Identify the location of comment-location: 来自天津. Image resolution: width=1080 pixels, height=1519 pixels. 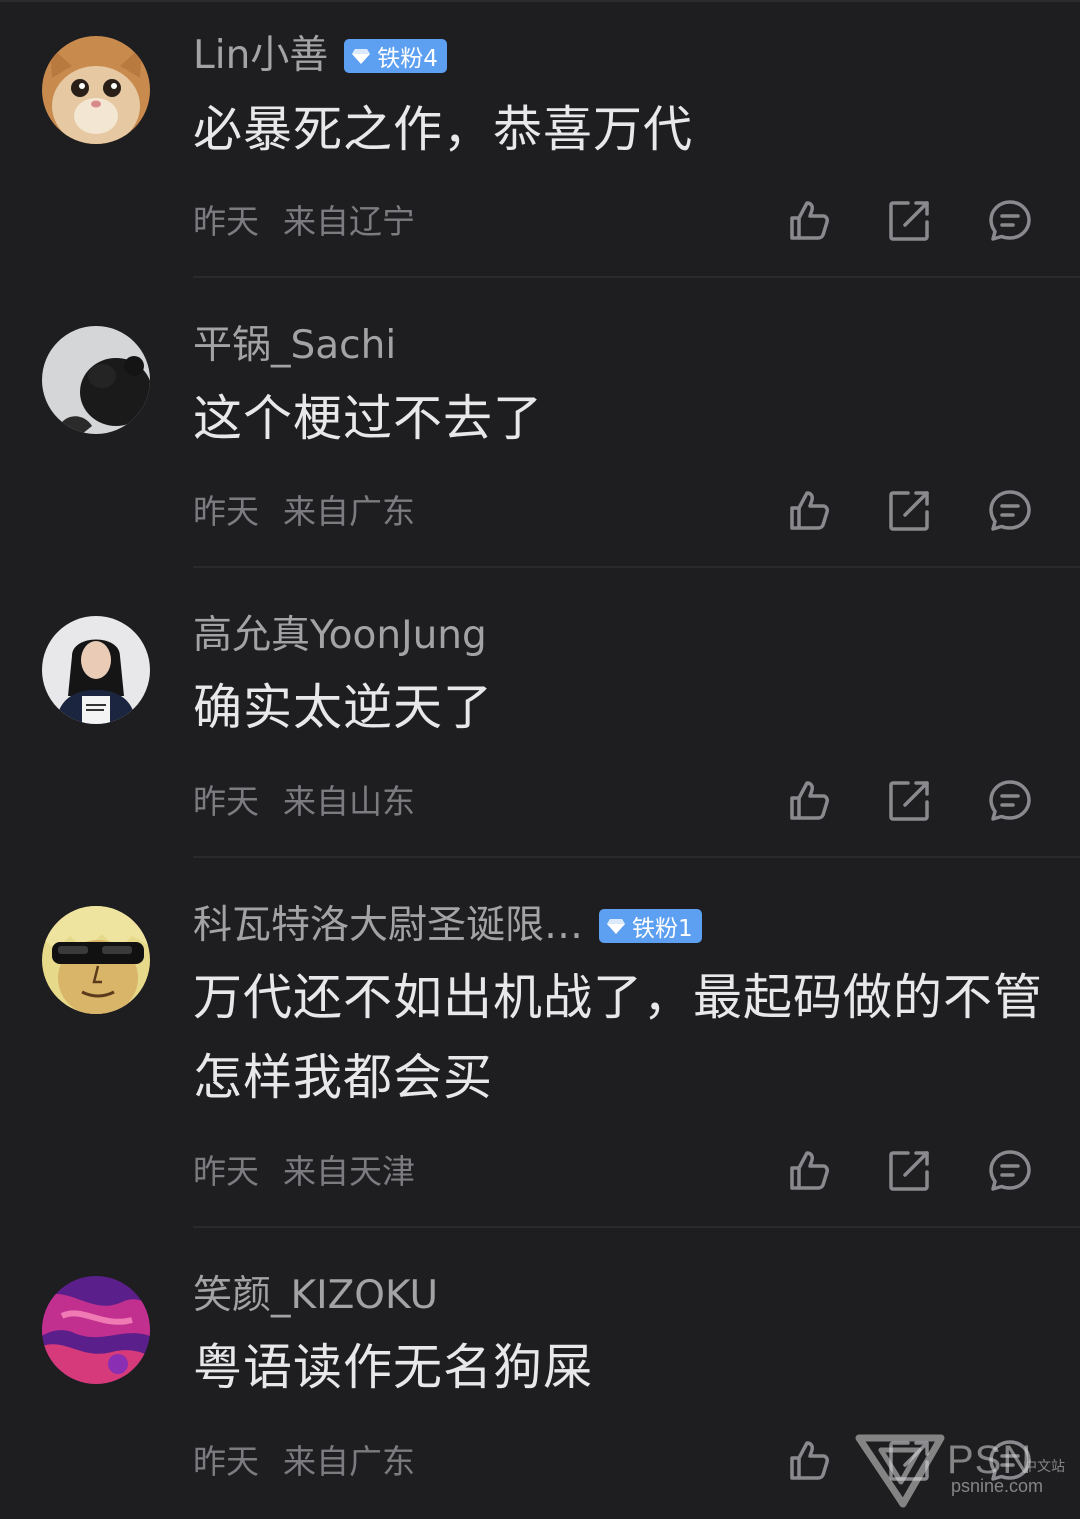
(349, 1171).